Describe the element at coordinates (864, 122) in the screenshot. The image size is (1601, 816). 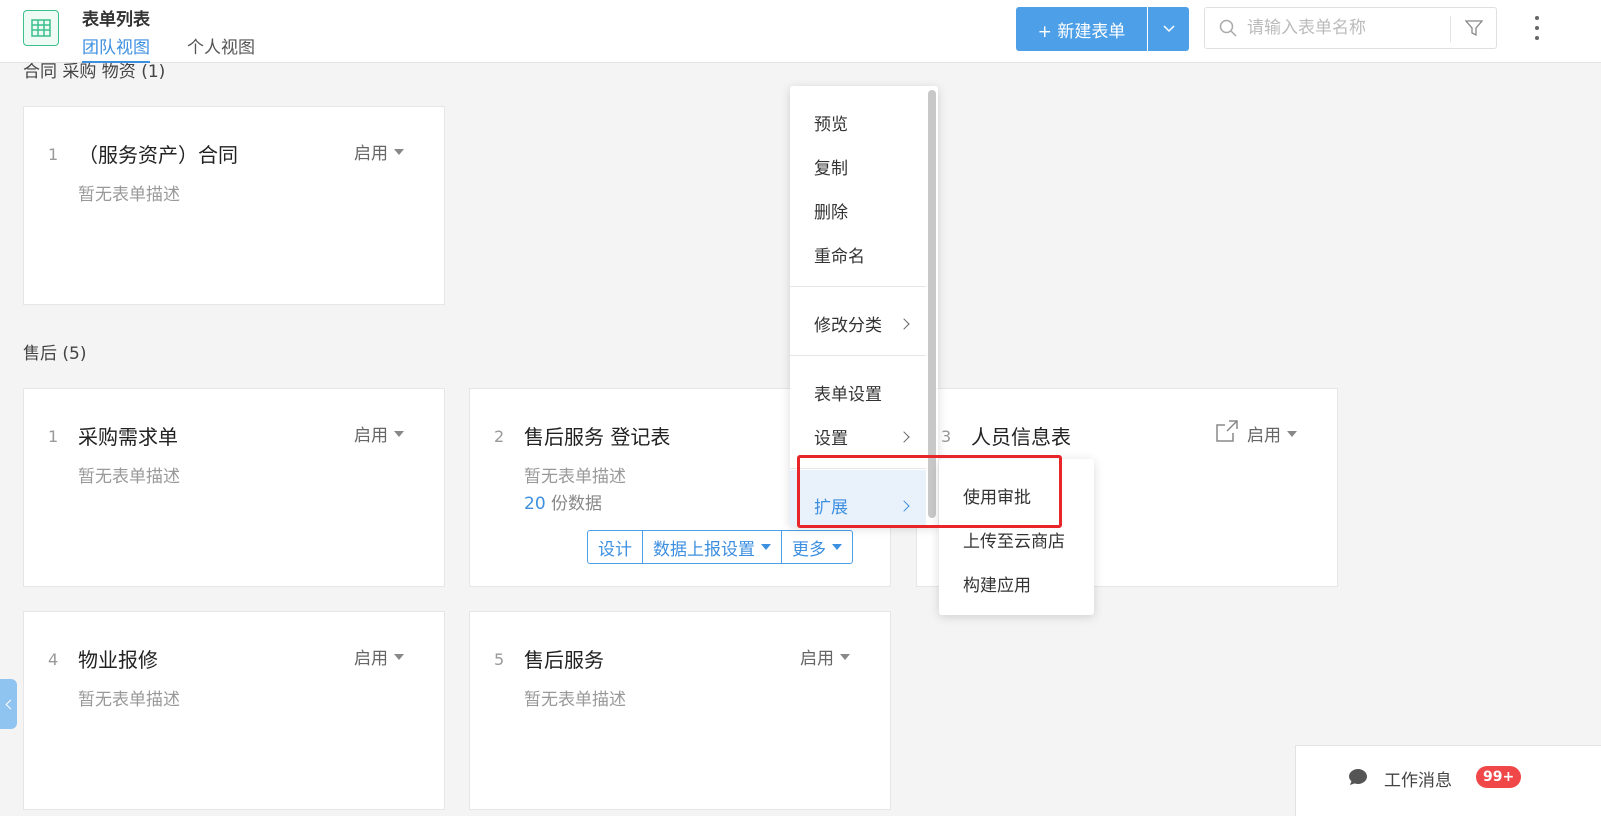
I see `menu-item-preview: 预览` at that location.